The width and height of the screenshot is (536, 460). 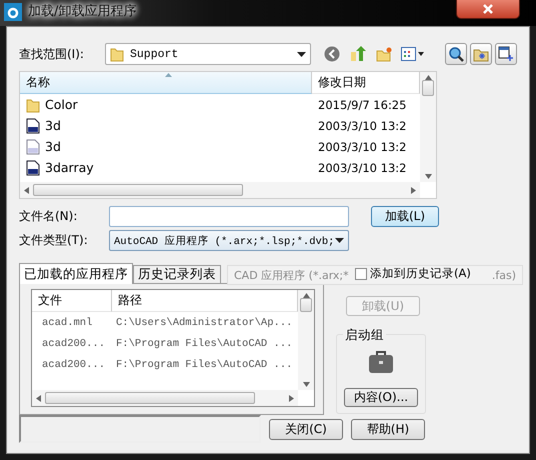 I want to click on folder-up-icon, so click(x=358, y=54).